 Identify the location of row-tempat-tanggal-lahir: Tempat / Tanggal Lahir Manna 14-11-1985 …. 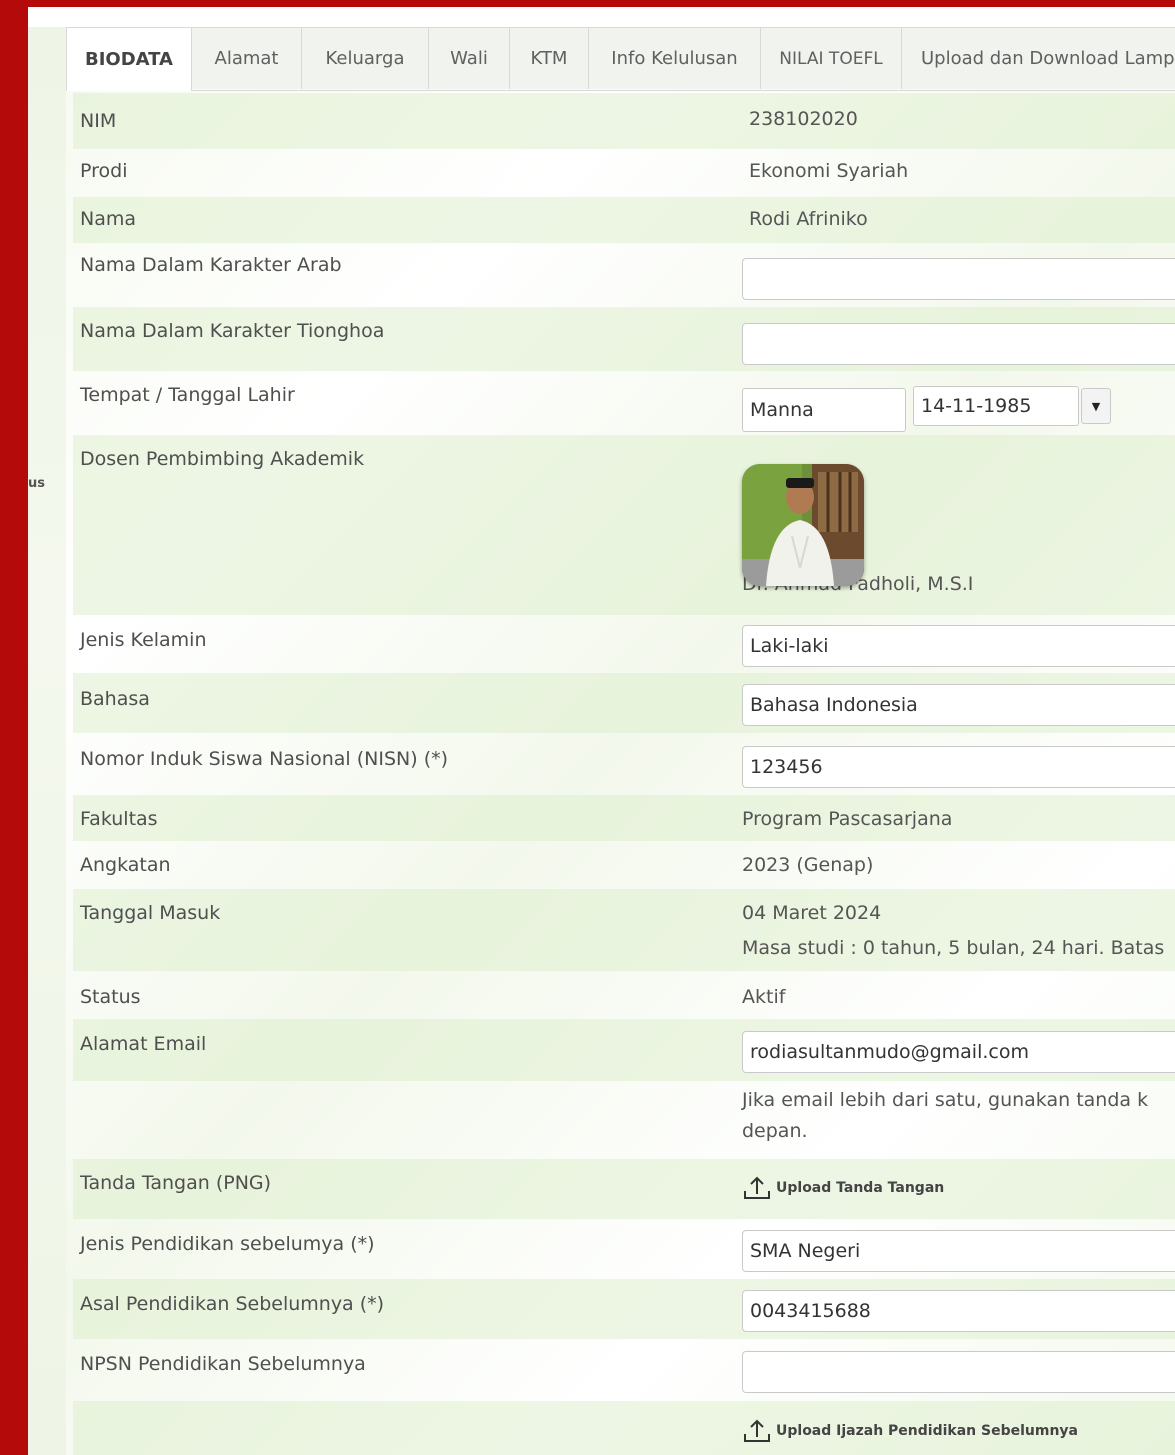
(624, 403).